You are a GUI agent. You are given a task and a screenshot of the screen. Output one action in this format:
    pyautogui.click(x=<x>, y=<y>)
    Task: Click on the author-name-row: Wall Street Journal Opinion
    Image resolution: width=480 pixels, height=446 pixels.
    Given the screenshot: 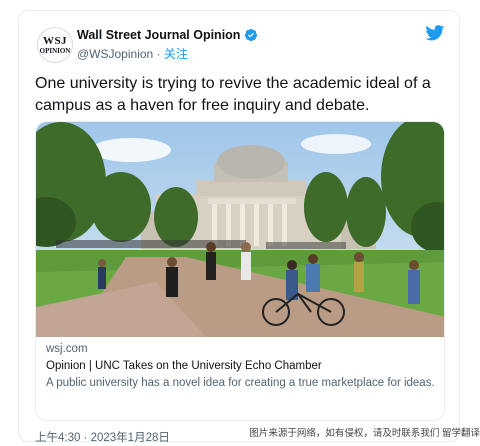 What is the action you would take?
    pyautogui.click(x=167, y=35)
    